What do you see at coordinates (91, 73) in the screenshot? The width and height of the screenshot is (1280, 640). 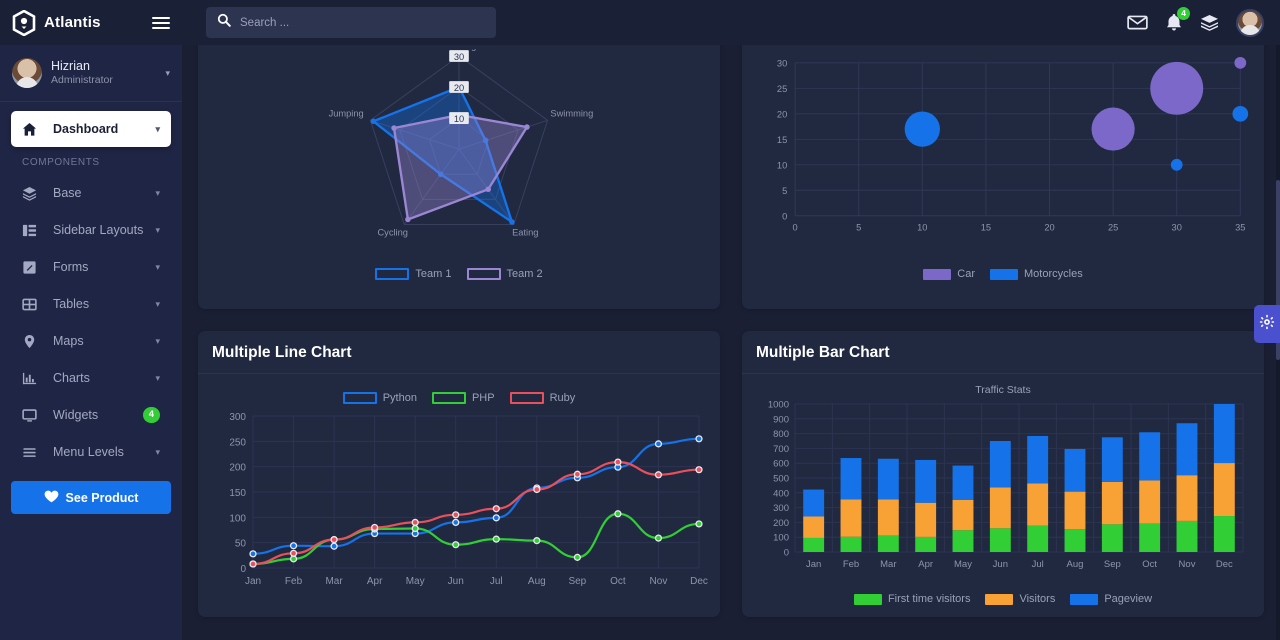 I see `sidebar-user-profile: Hizrian Administrator ▾` at bounding box center [91, 73].